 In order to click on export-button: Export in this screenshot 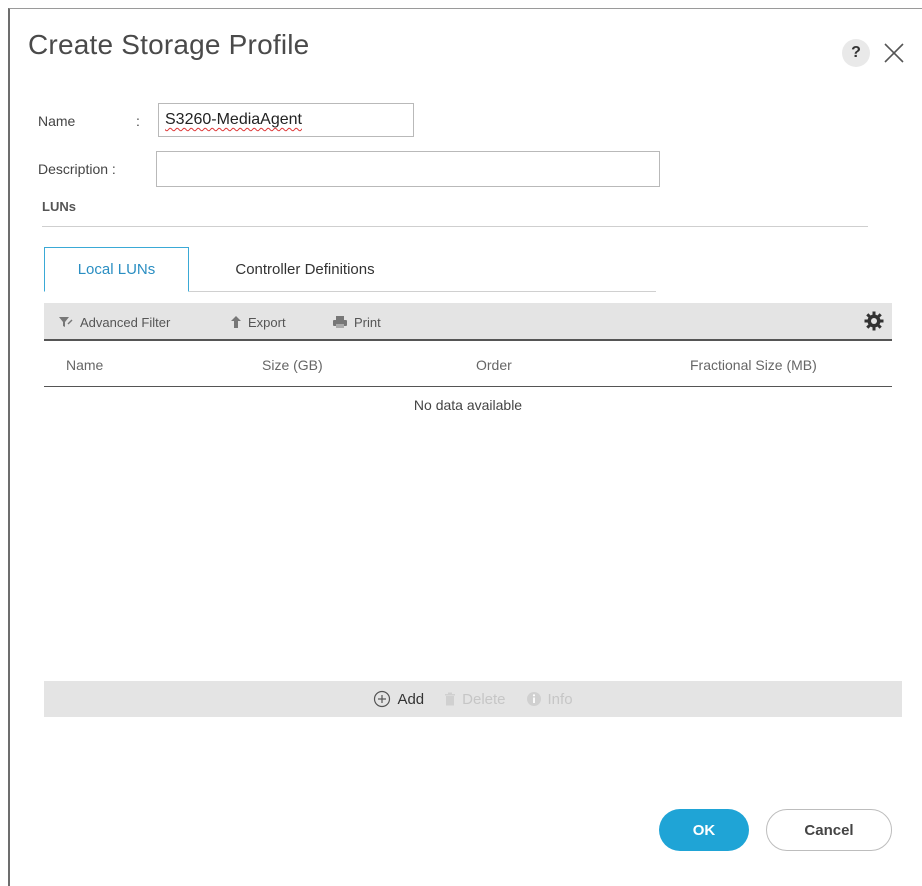, I will do `click(258, 322)`.